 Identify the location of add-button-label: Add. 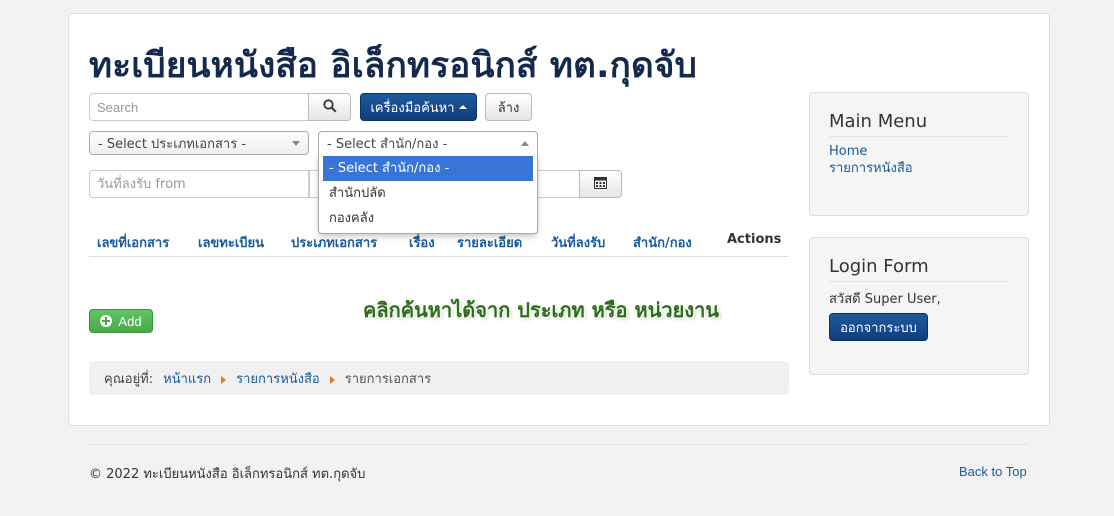
(130, 321).